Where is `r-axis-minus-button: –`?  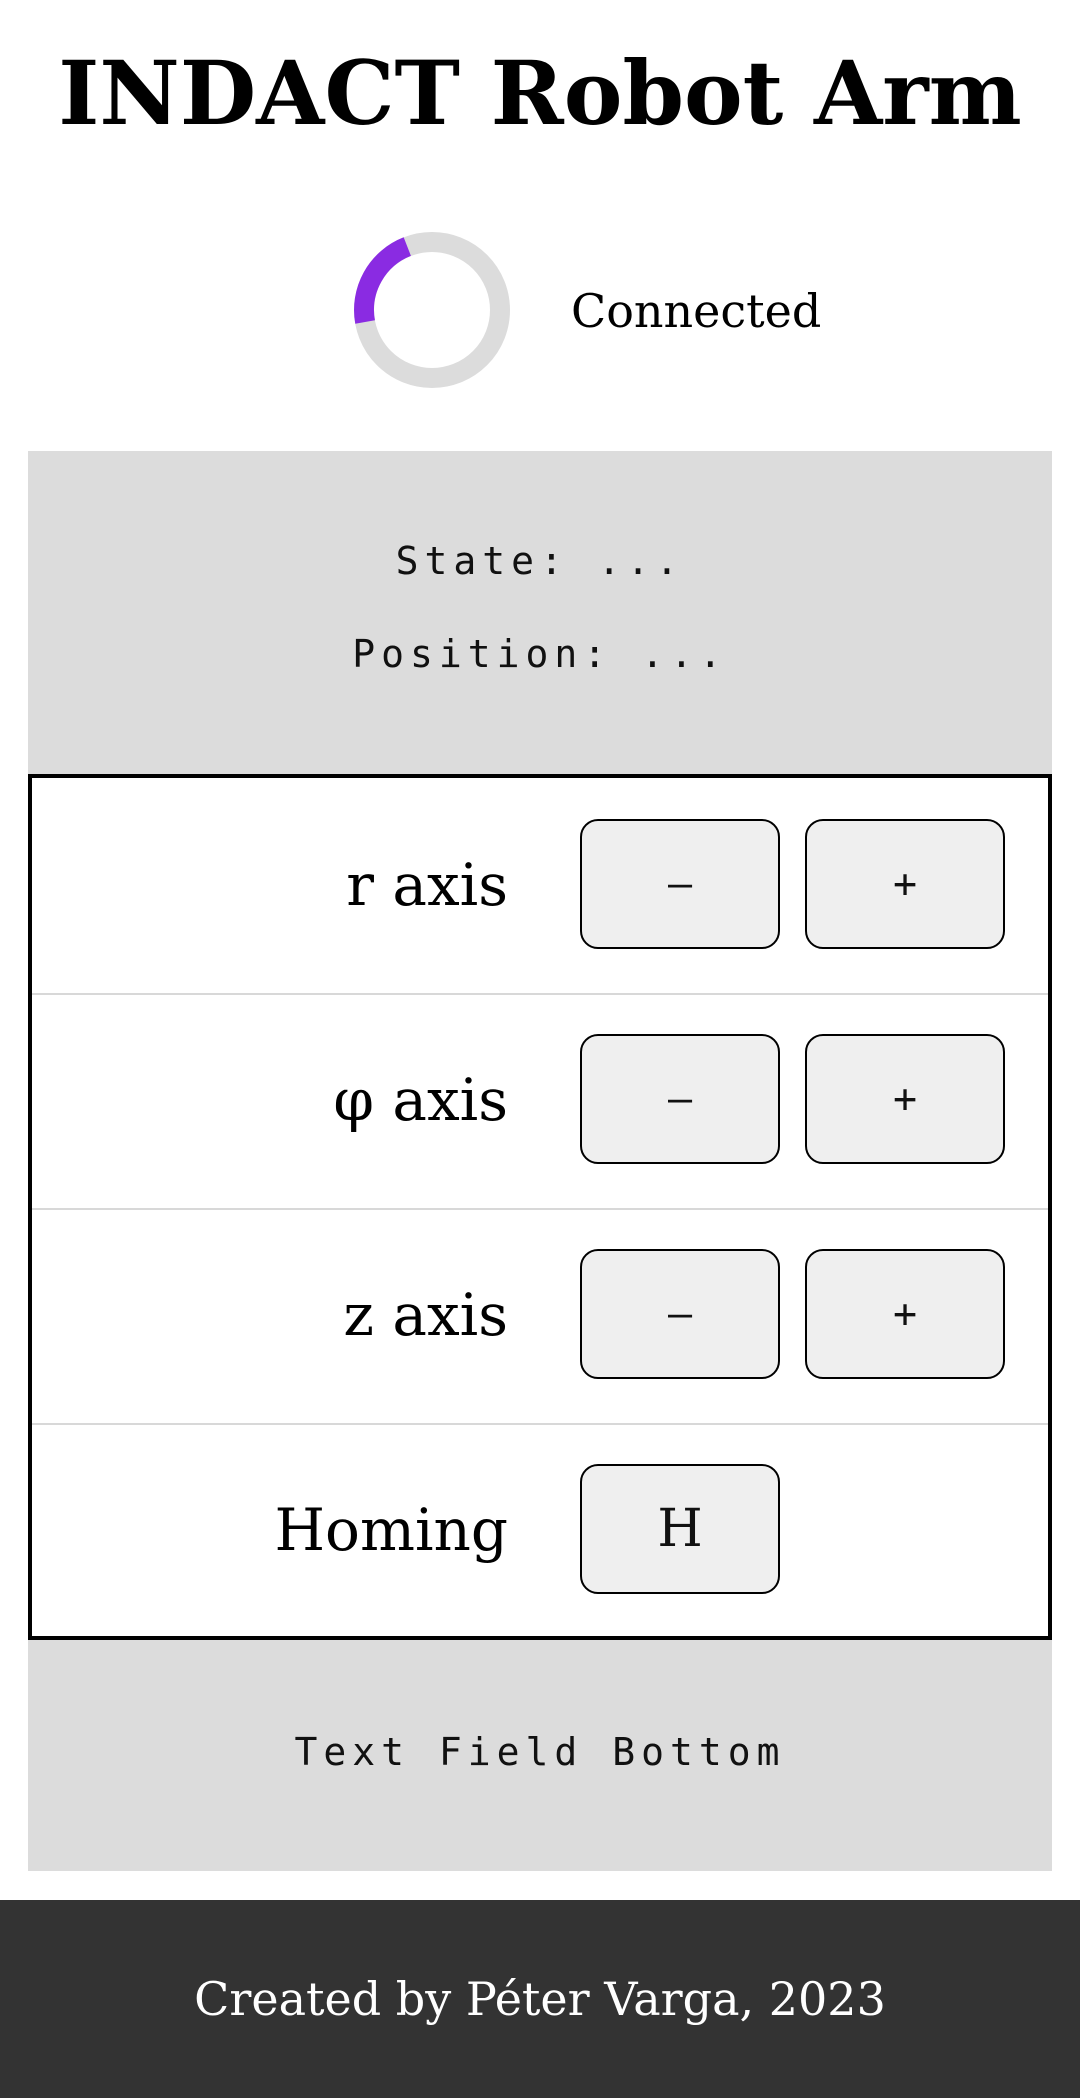 r-axis-minus-button: – is located at coordinates (680, 884).